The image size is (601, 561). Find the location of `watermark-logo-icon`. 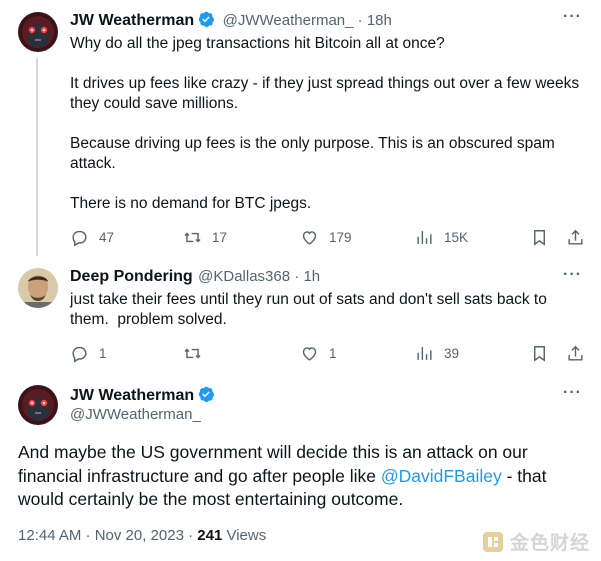

watermark-logo-icon is located at coordinates (493, 541).